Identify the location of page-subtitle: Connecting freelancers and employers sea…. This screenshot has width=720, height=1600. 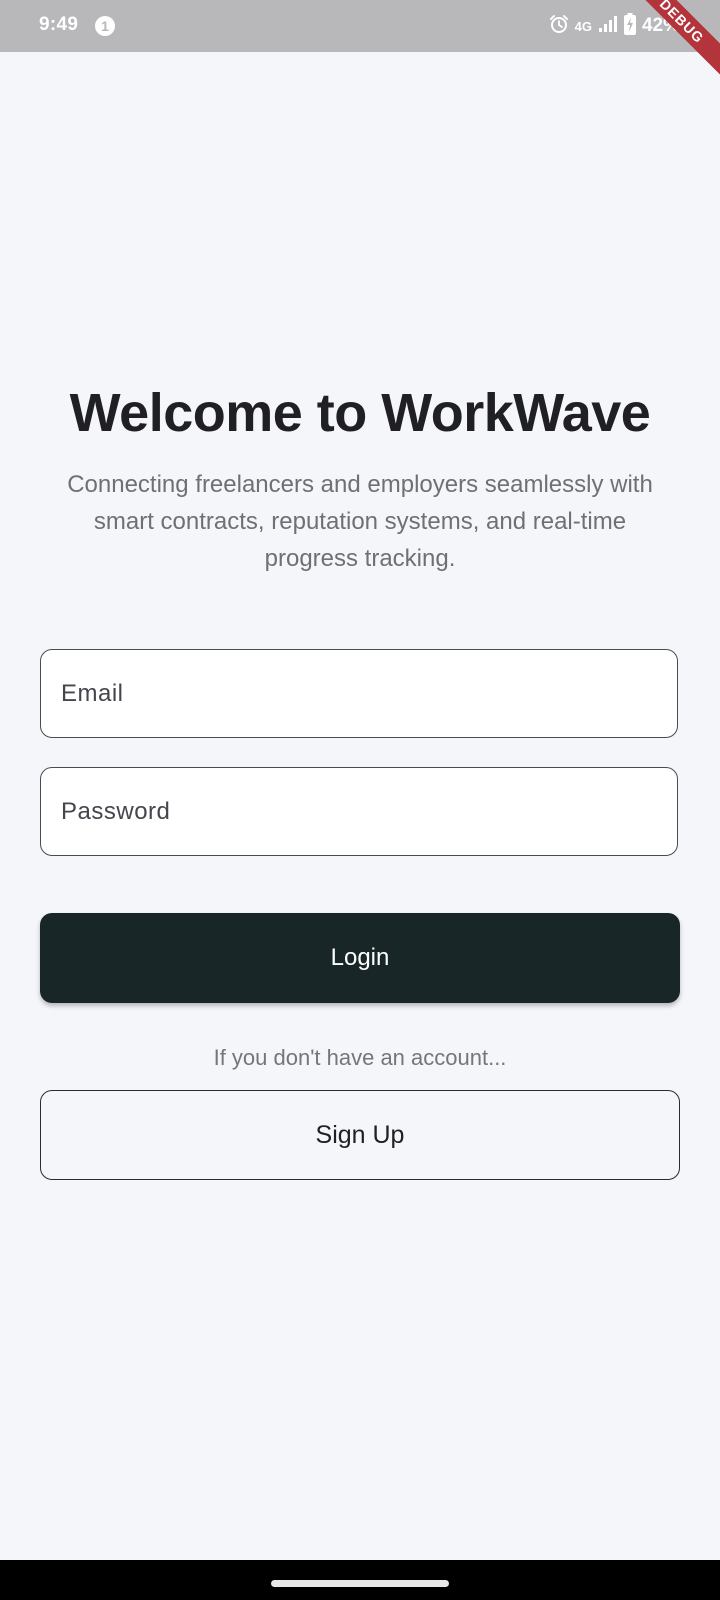
(360, 521).